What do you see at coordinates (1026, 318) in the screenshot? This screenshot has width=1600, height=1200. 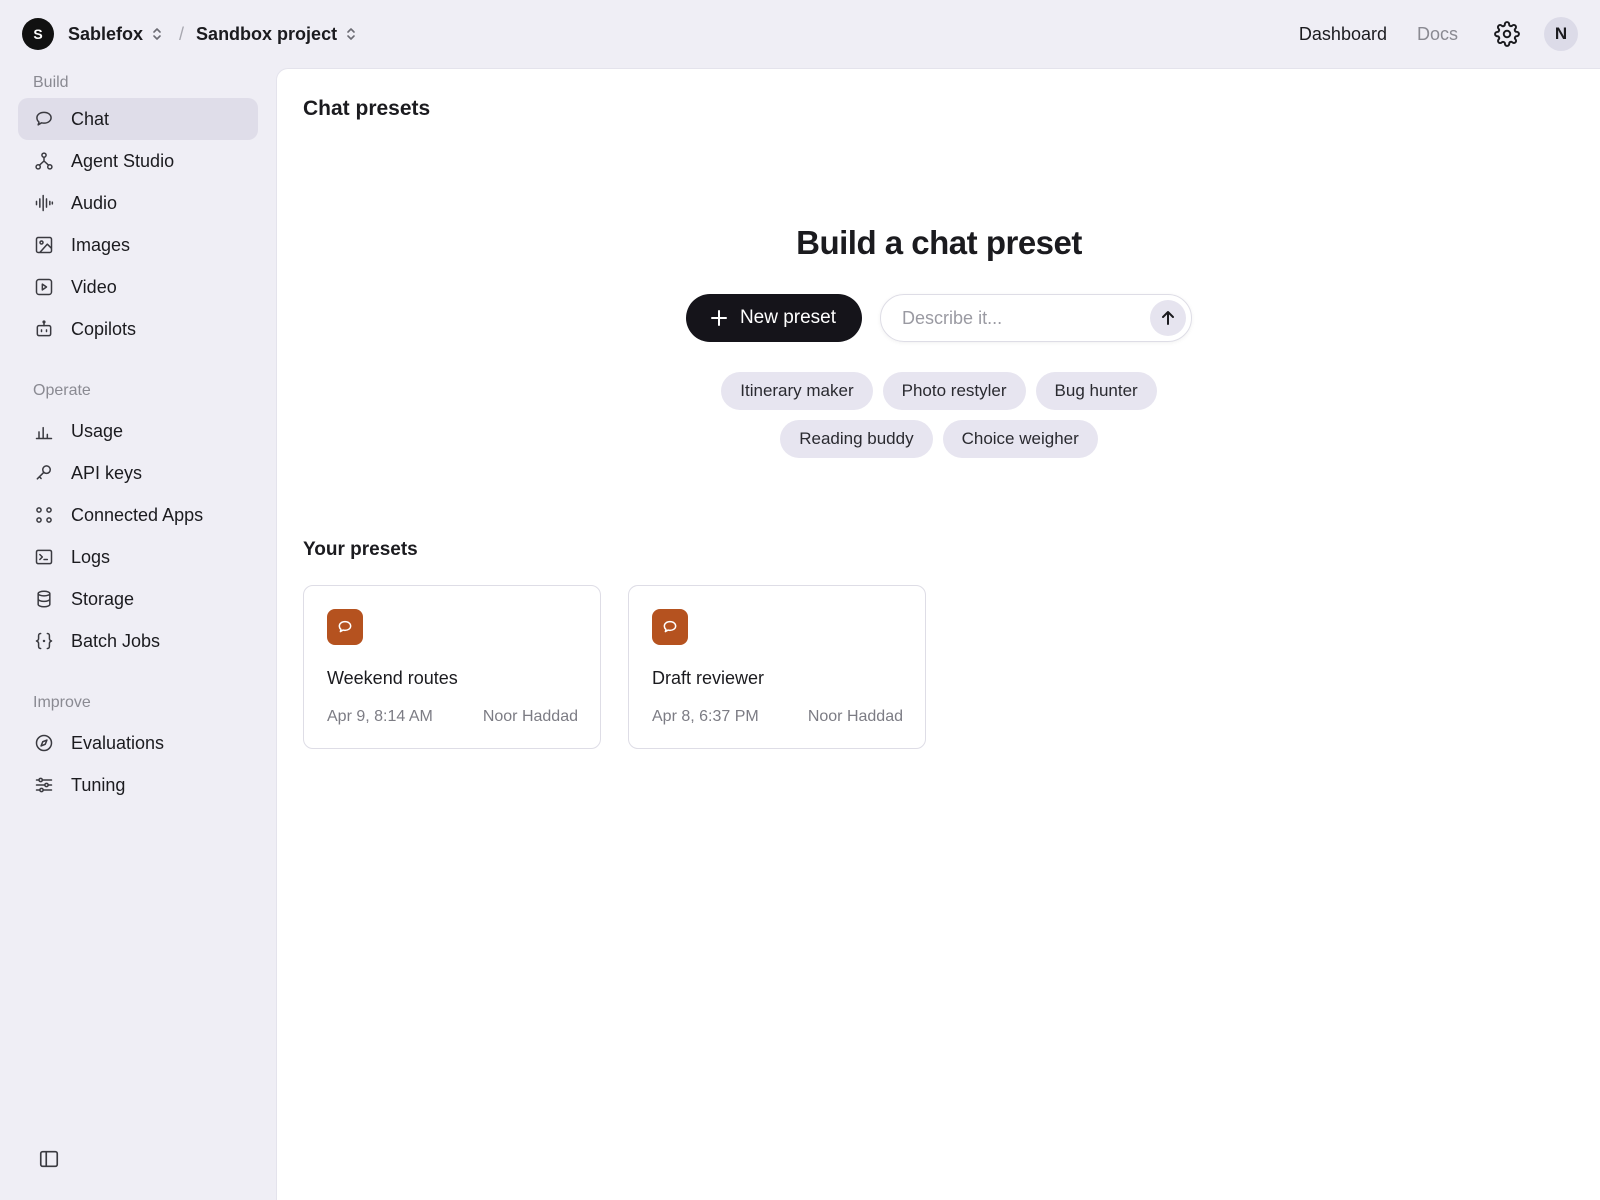 I see `describe-input` at bounding box center [1026, 318].